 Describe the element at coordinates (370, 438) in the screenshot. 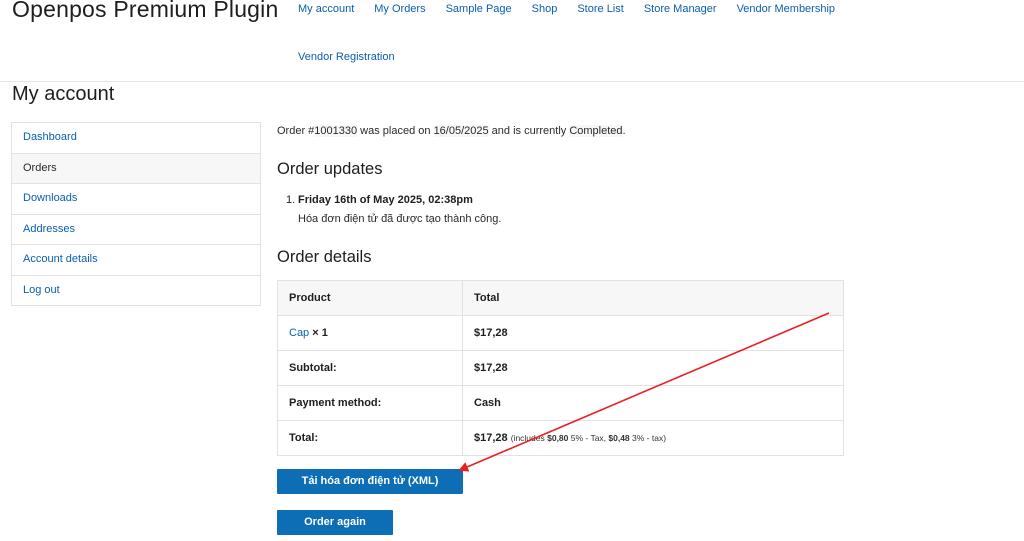

I see `total-label: Total:` at that location.